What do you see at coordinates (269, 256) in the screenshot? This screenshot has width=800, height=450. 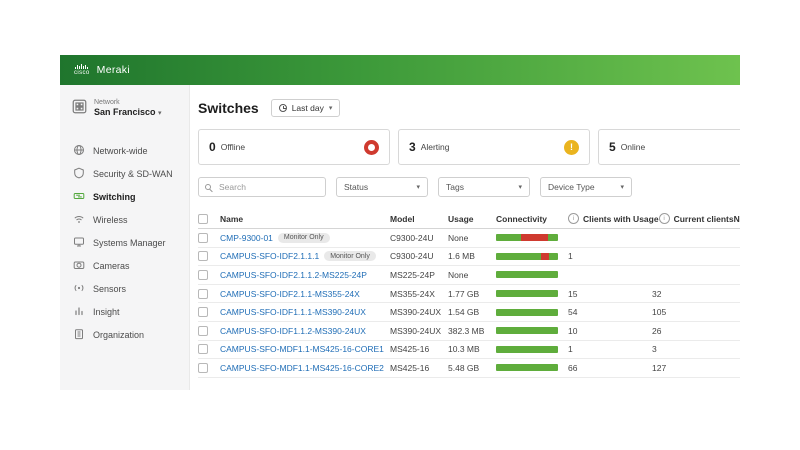 I see `device-link: CAMPUS-SFO-IDF2.1.1.1` at bounding box center [269, 256].